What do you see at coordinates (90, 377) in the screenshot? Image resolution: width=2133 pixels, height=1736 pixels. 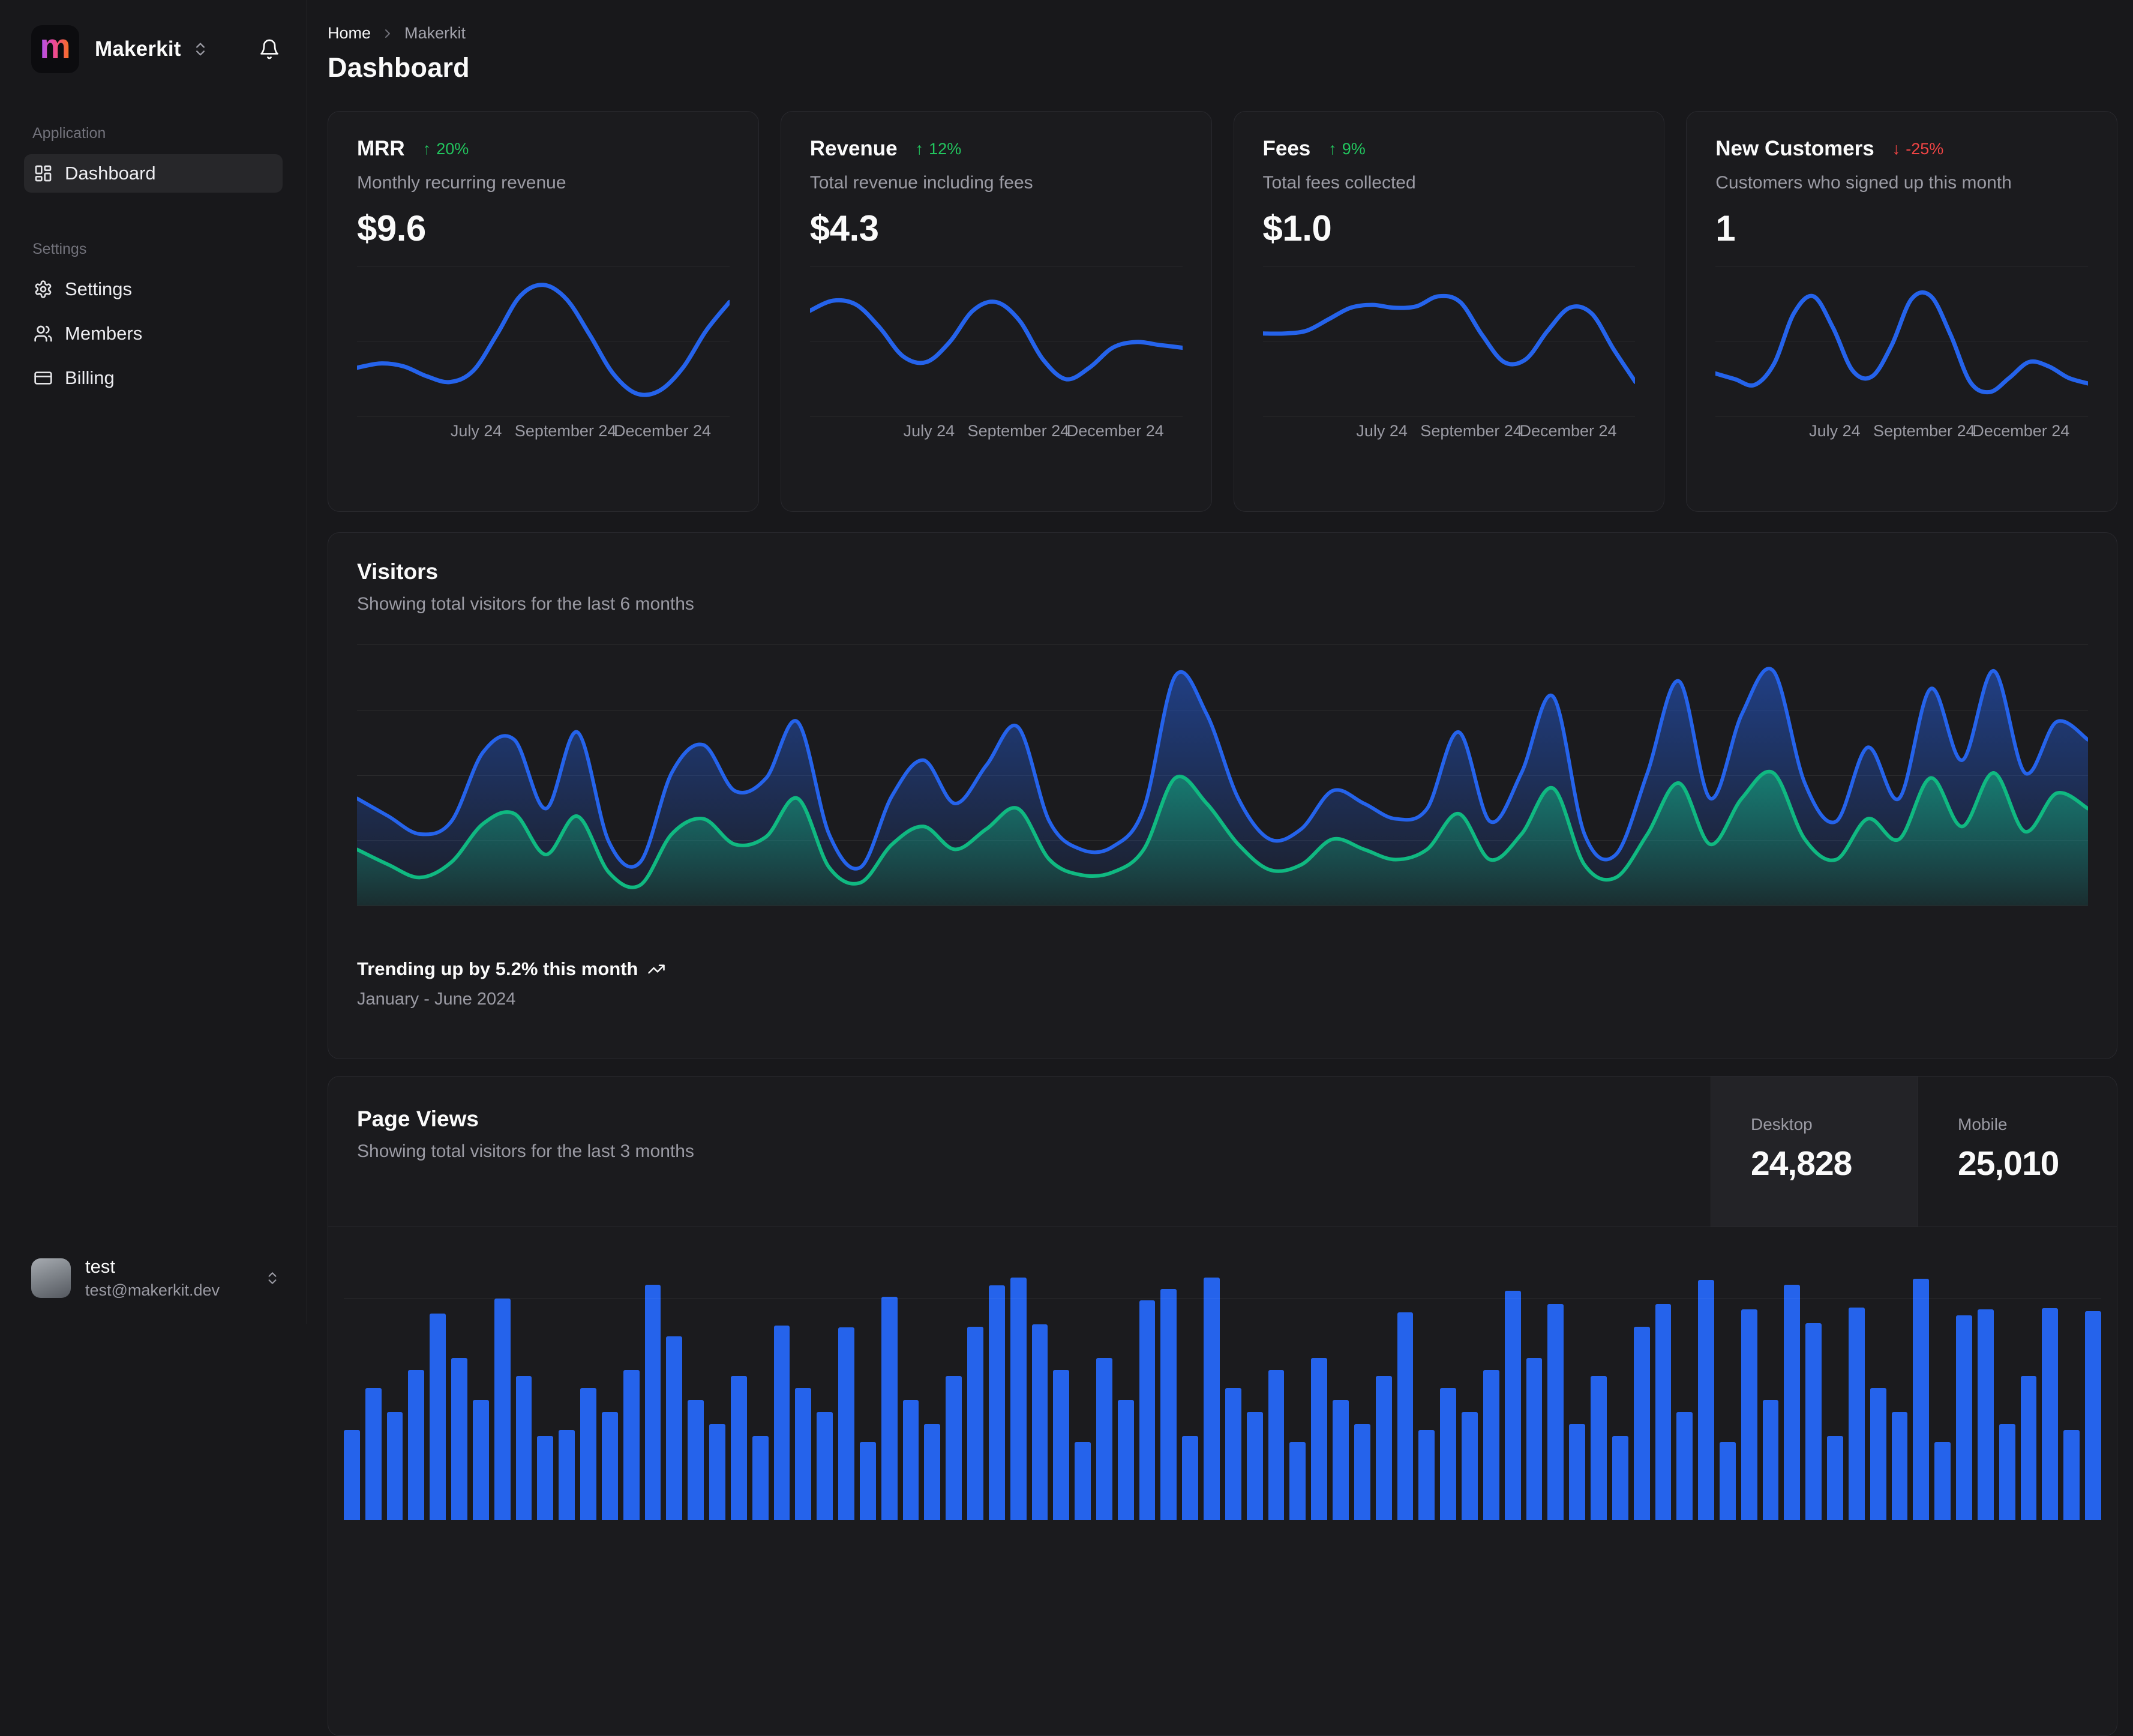 I see `sidebar-item-label: Billing` at bounding box center [90, 377].